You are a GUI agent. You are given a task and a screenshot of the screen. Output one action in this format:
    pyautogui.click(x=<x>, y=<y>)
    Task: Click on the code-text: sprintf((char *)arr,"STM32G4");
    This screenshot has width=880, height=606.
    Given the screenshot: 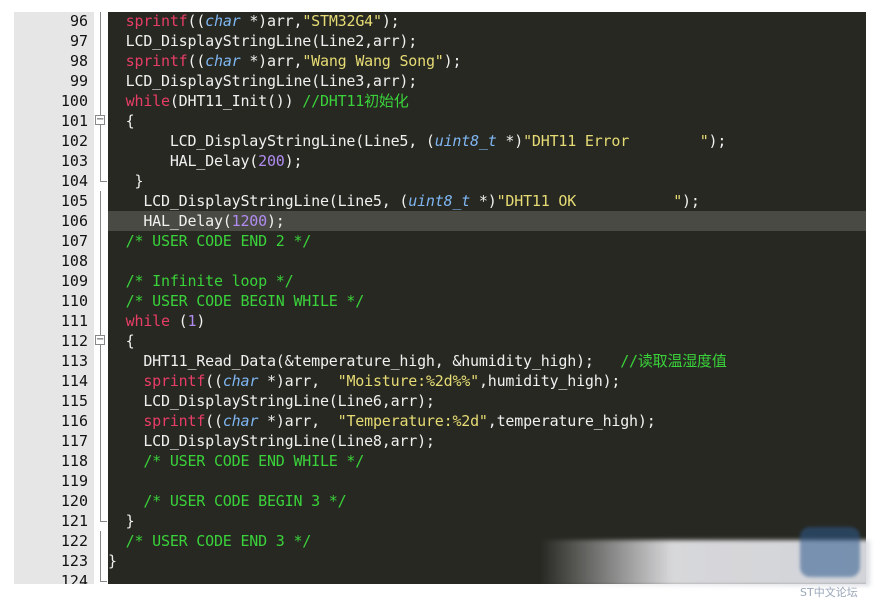 What is the action you would take?
    pyautogui.click(x=487, y=21)
    